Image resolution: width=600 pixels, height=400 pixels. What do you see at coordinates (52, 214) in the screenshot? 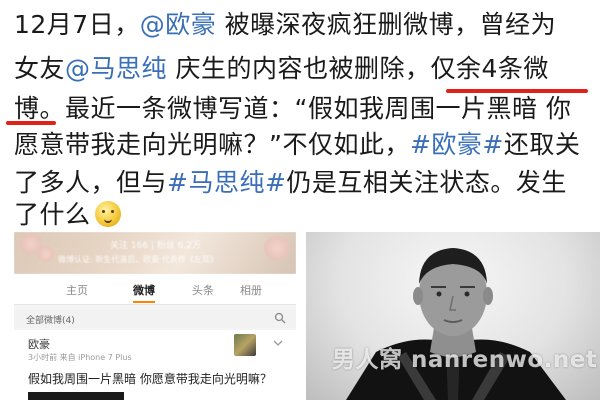
I see `post-text-segment: 了什么` at bounding box center [52, 214].